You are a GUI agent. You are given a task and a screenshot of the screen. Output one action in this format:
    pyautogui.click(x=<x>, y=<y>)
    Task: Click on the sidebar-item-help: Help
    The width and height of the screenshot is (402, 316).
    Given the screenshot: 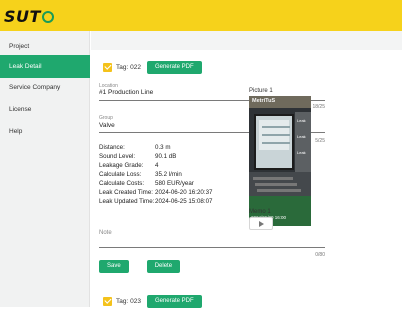 What is the action you would take?
    pyautogui.click(x=45, y=131)
    